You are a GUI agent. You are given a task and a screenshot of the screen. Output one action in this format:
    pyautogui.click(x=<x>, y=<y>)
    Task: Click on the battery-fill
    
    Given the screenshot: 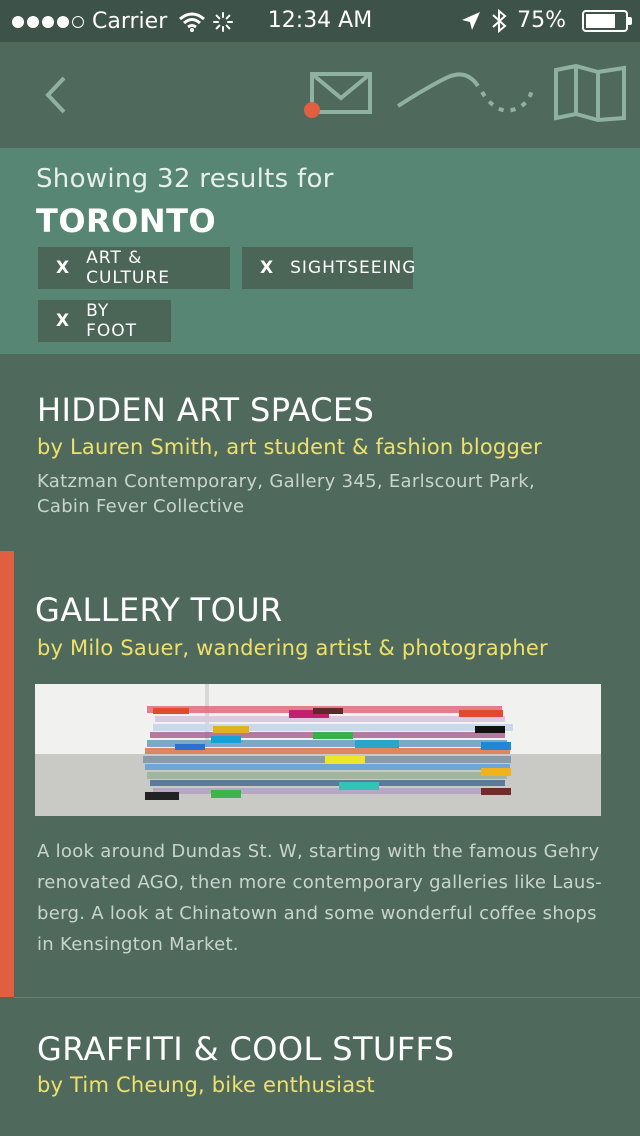 What is the action you would take?
    pyautogui.click(x=600, y=20)
    